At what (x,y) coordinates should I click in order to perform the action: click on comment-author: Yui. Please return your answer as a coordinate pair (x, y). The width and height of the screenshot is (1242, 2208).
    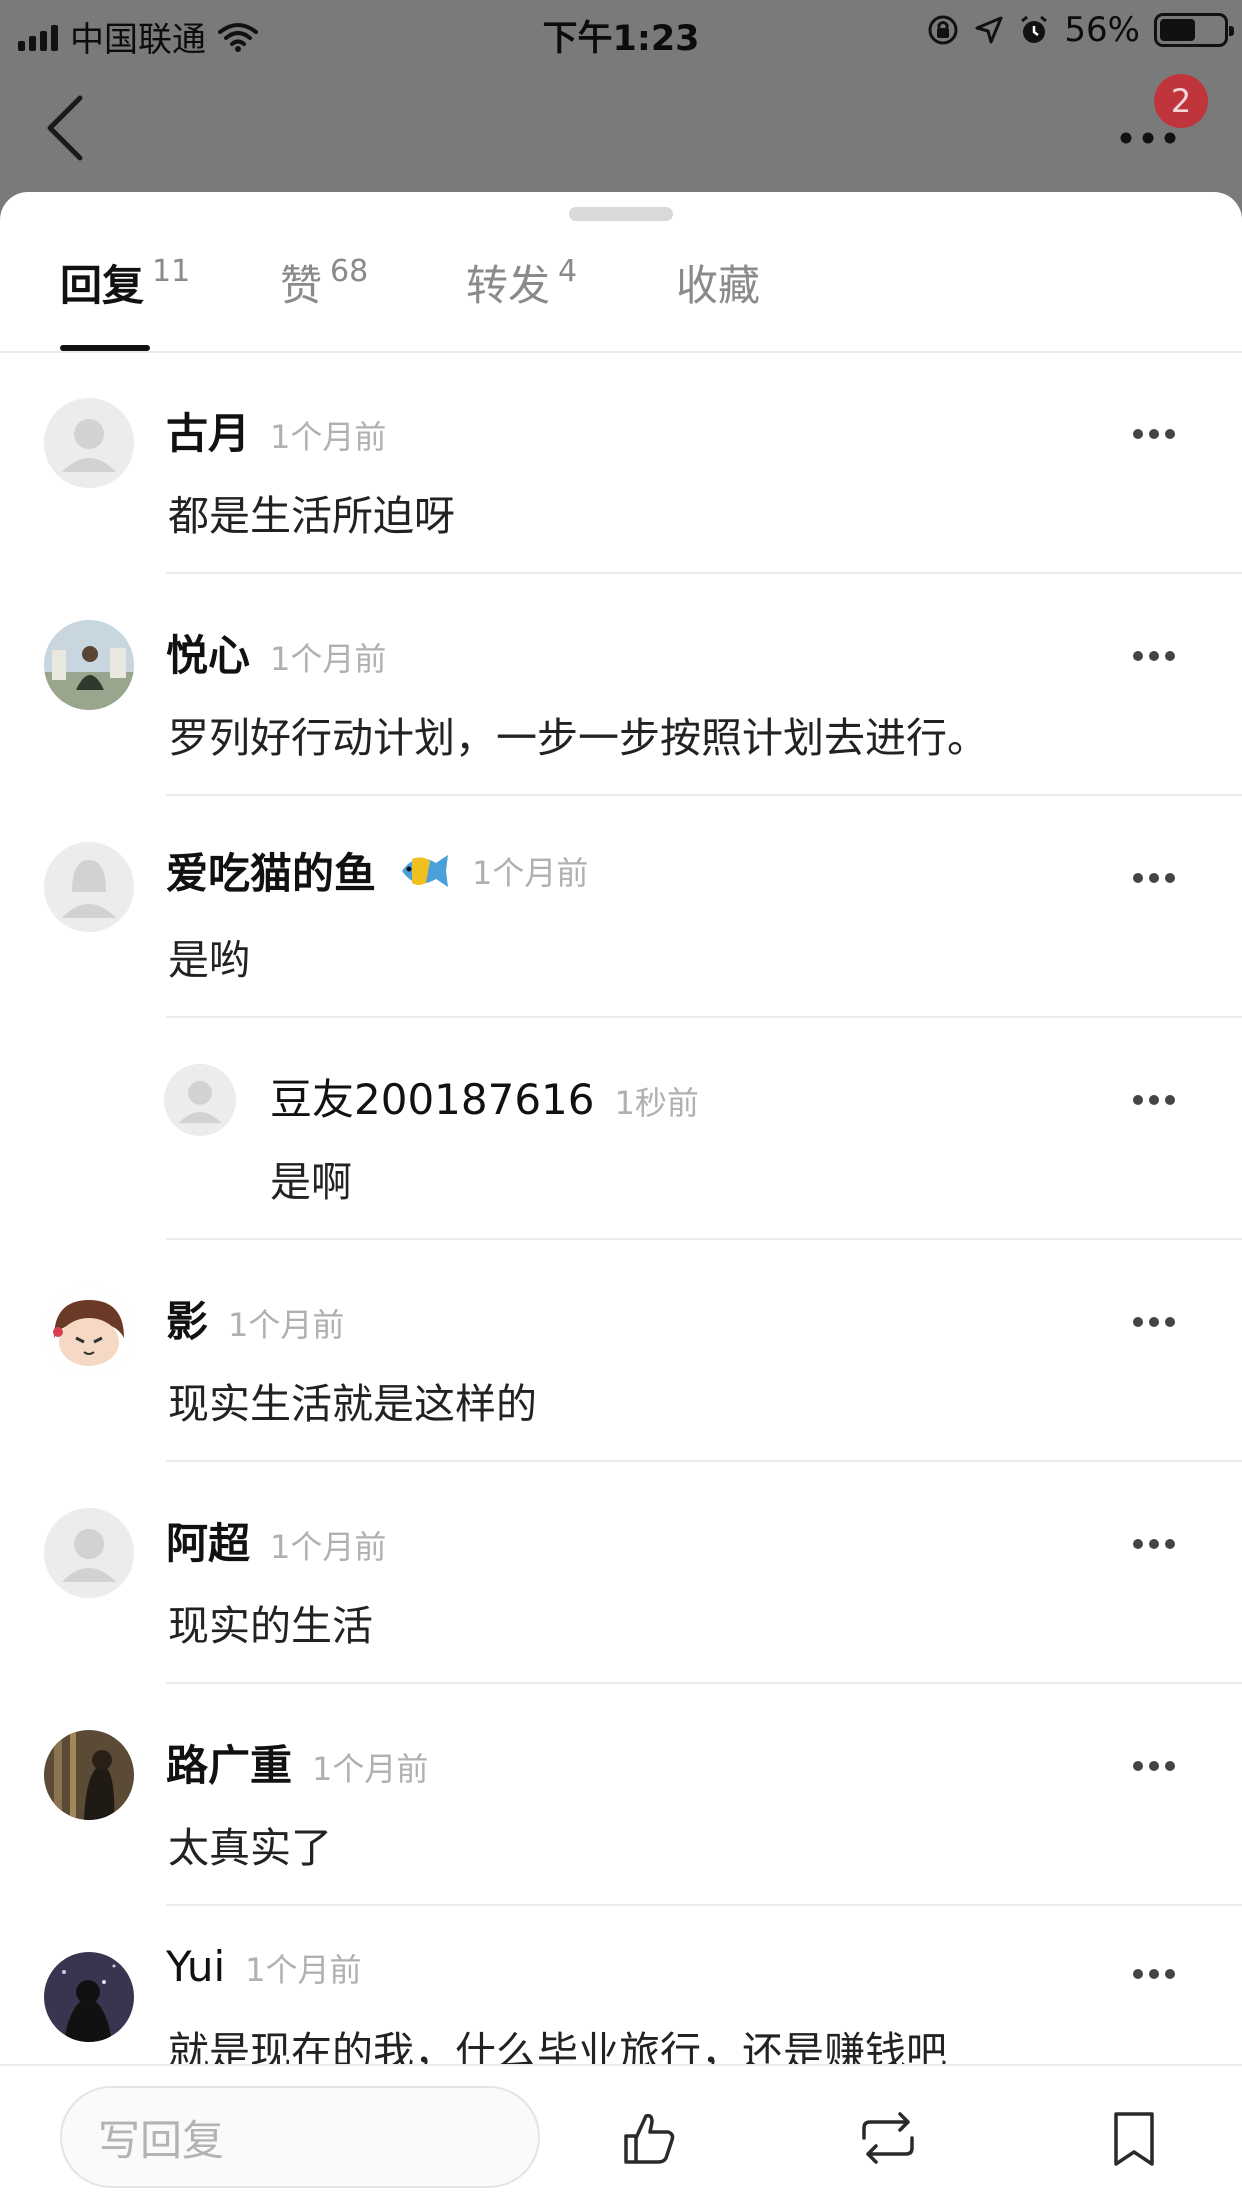
    Looking at the image, I should click on (195, 1966).